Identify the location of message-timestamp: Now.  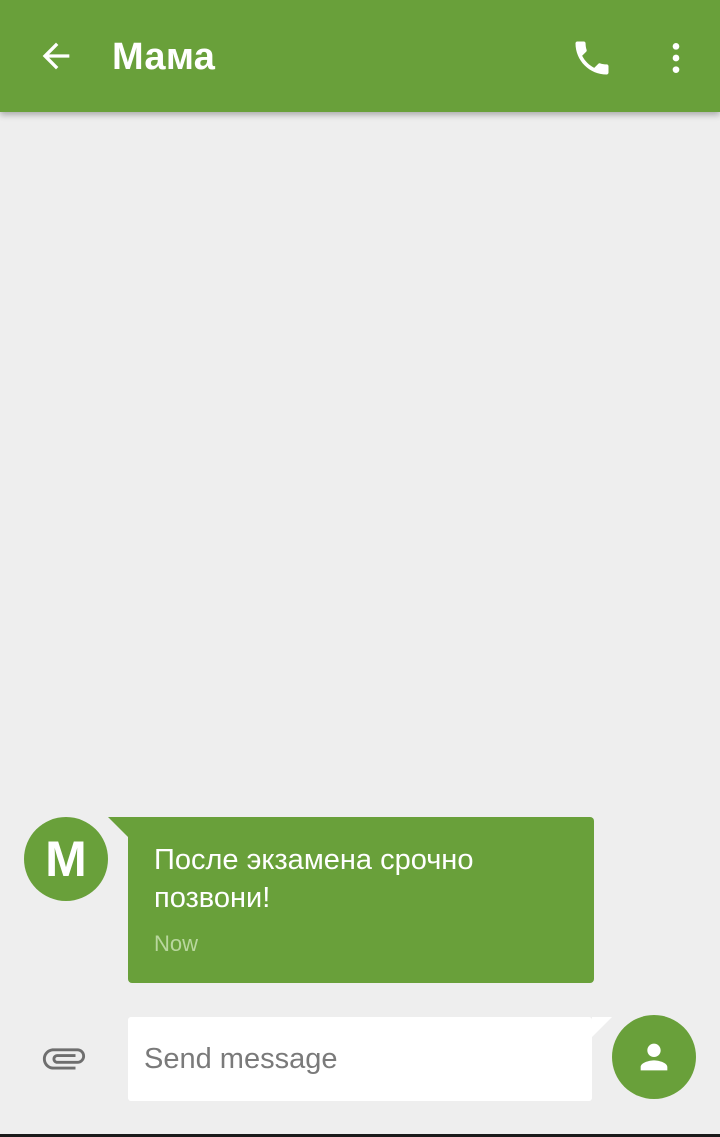
(176, 943).